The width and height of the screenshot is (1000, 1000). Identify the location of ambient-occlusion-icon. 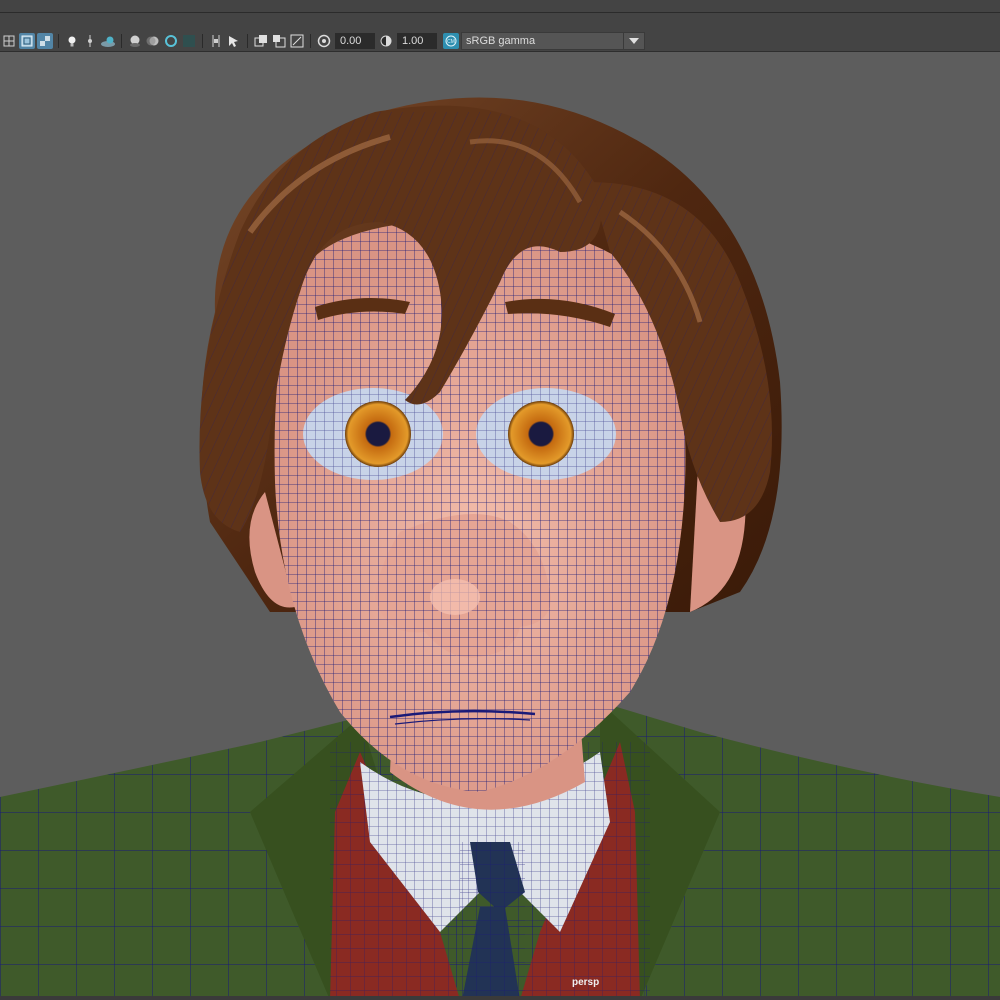
(108, 41).